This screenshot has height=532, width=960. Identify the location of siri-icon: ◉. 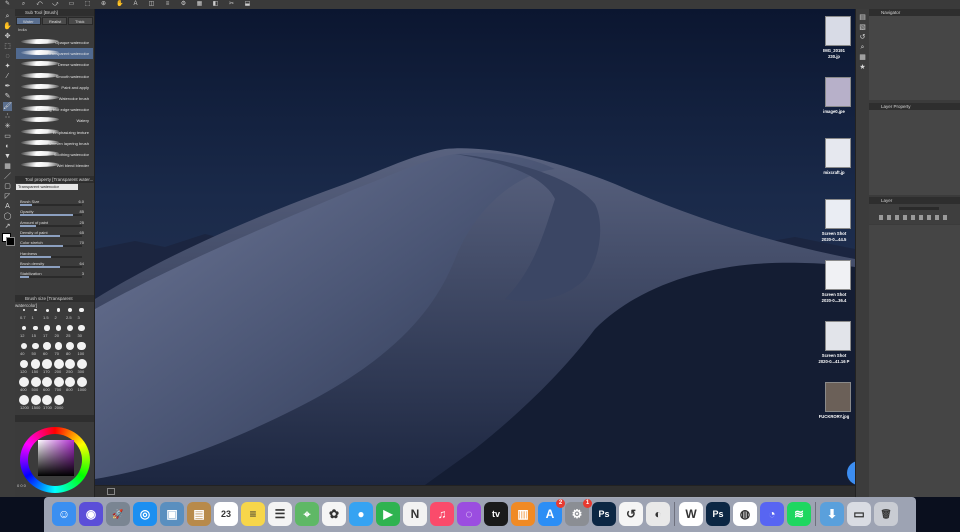
(91, 514).